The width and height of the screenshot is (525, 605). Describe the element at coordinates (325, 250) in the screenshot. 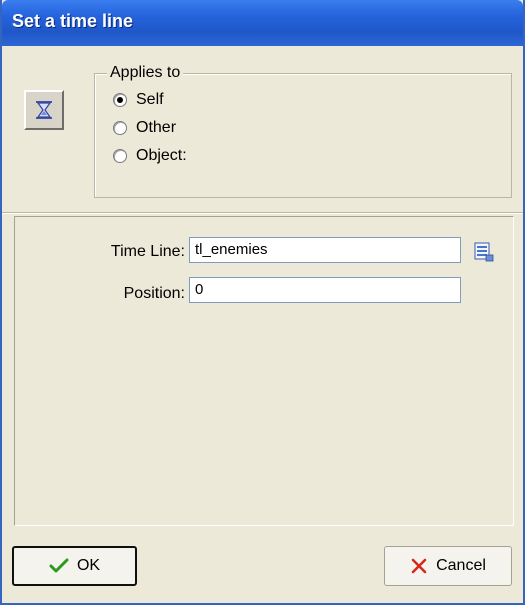

I see `time-line-input: tl_enemies` at that location.